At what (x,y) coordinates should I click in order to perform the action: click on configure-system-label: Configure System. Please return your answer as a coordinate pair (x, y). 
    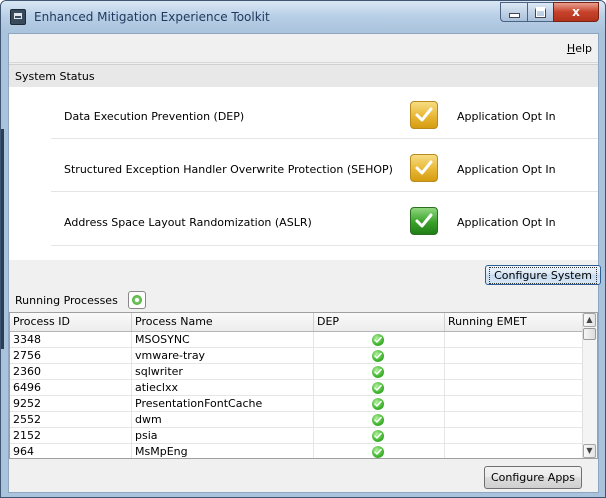
    Looking at the image, I should click on (543, 275).